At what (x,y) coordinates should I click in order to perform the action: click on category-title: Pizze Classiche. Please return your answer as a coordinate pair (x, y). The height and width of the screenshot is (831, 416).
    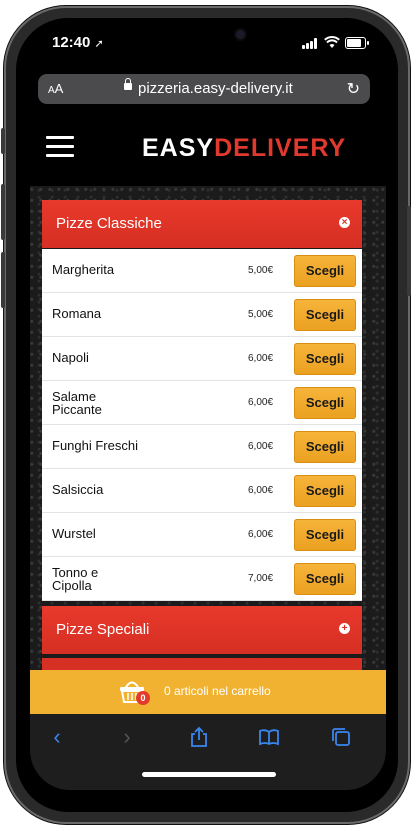
    Looking at the image, I should click on (109, 223).